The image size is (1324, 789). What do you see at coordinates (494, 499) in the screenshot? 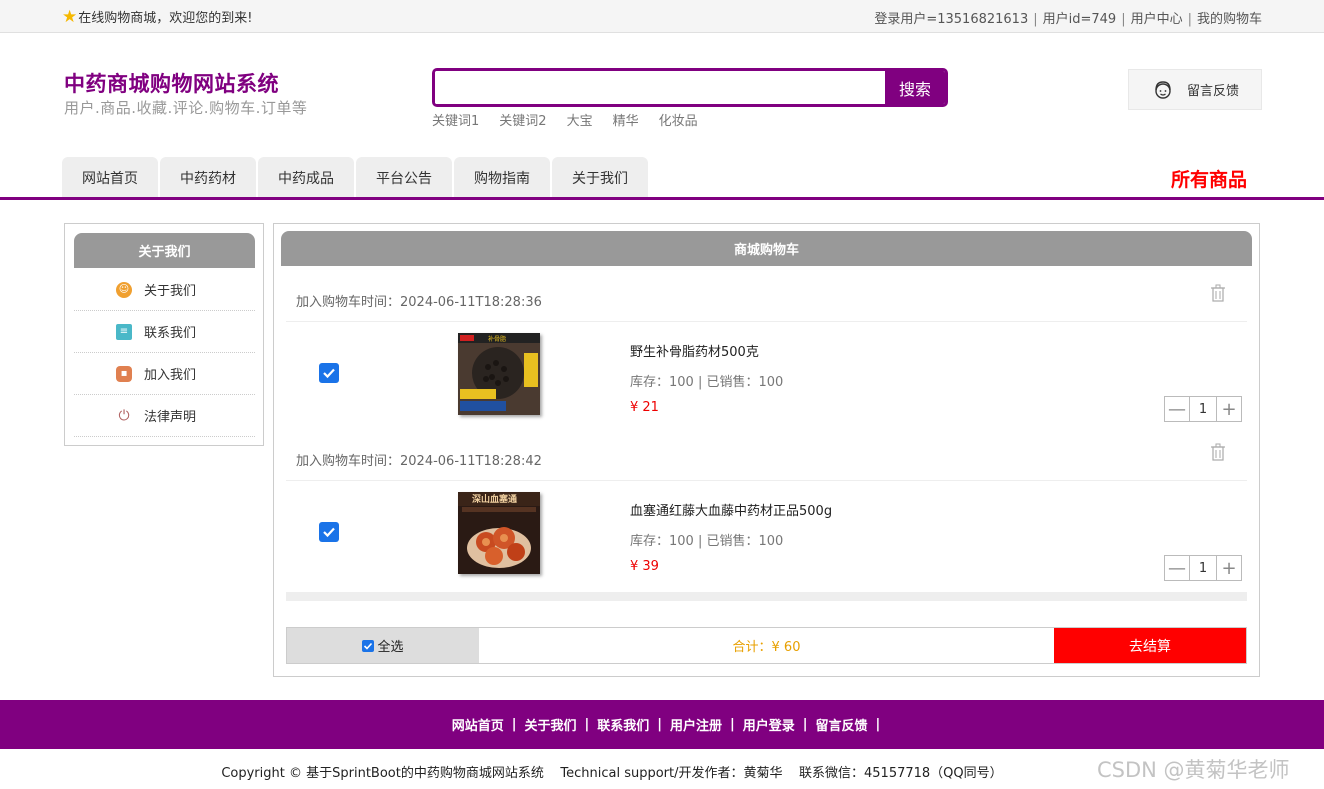
I see `svg-text: 深山血塞通` at bounding box center [494, 499].